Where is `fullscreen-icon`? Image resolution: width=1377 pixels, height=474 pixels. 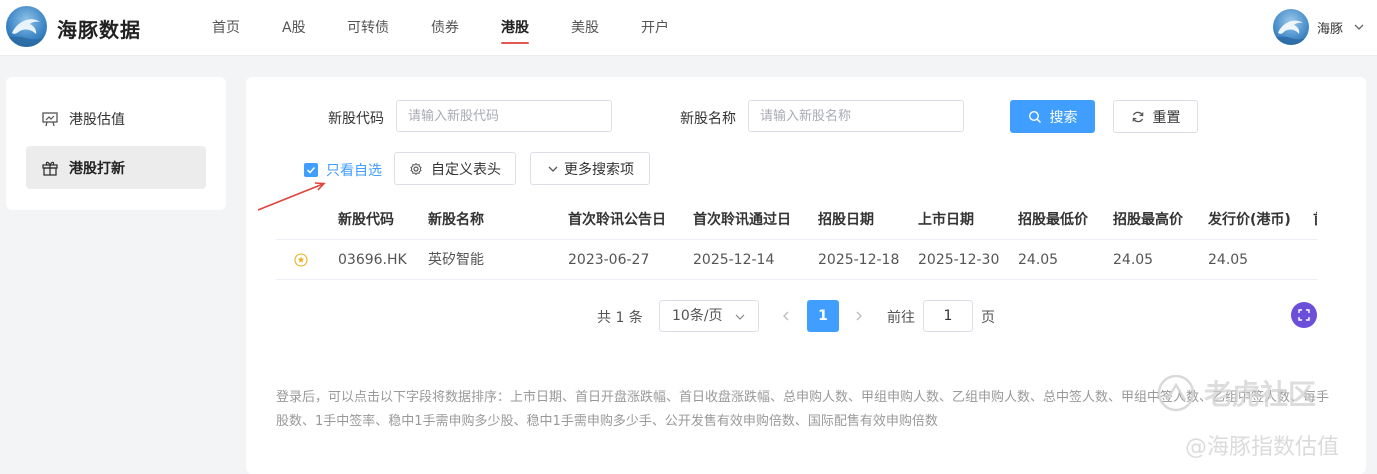
fullscreen-icon is located at coordinates (1304, 315).